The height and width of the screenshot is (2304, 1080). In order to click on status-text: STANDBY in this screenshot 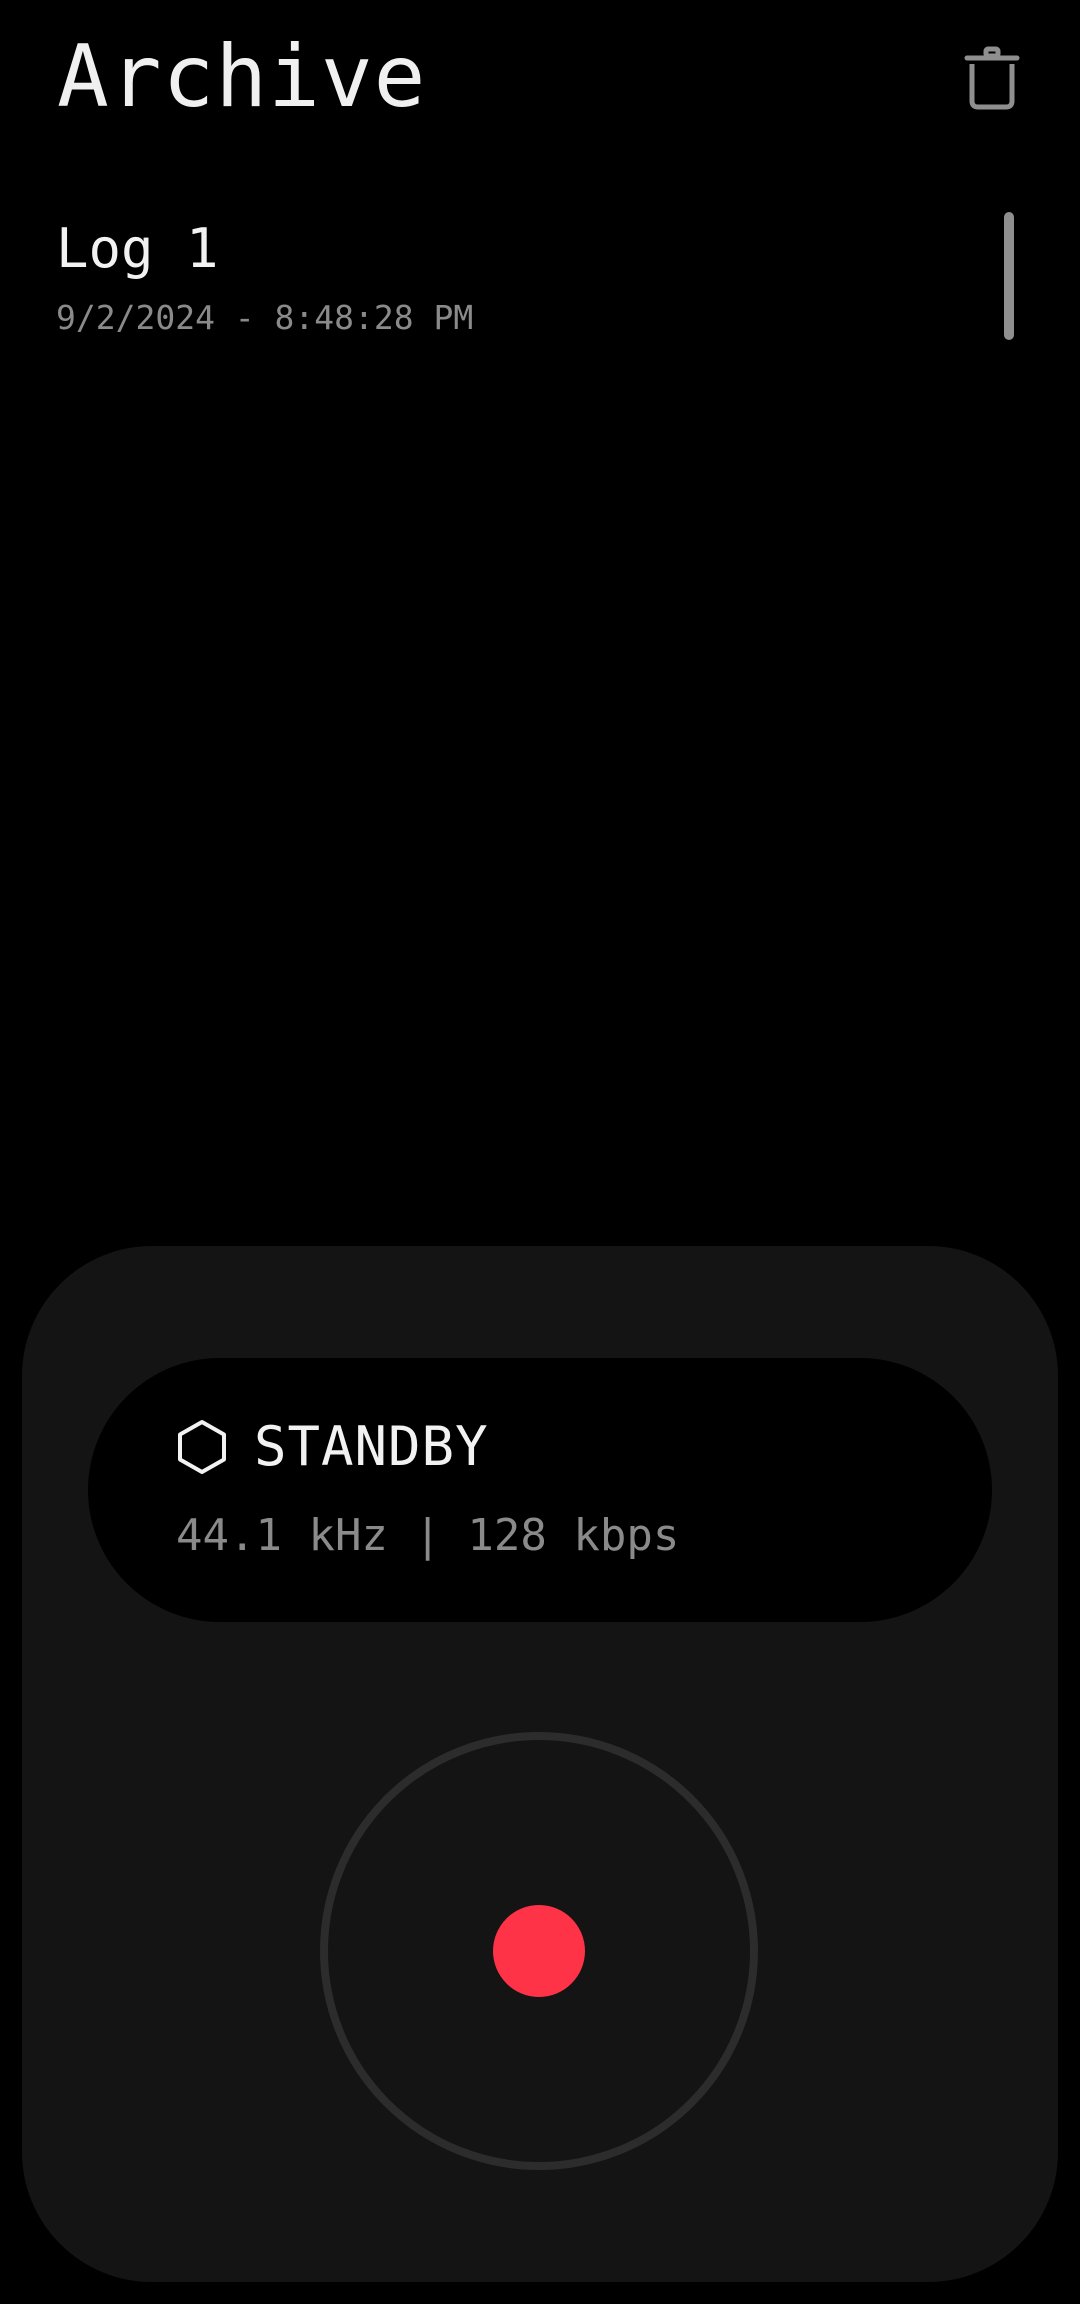, I will do `click(371, 1446)`.